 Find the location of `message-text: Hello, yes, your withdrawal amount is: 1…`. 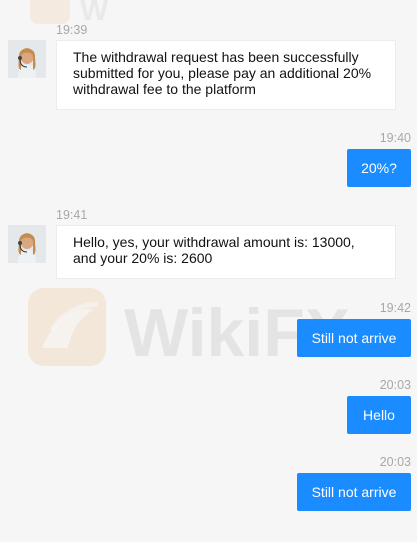

message-text: Hello, yes, your withdrawal amount is: 1… is located at coordinates (214, 250).